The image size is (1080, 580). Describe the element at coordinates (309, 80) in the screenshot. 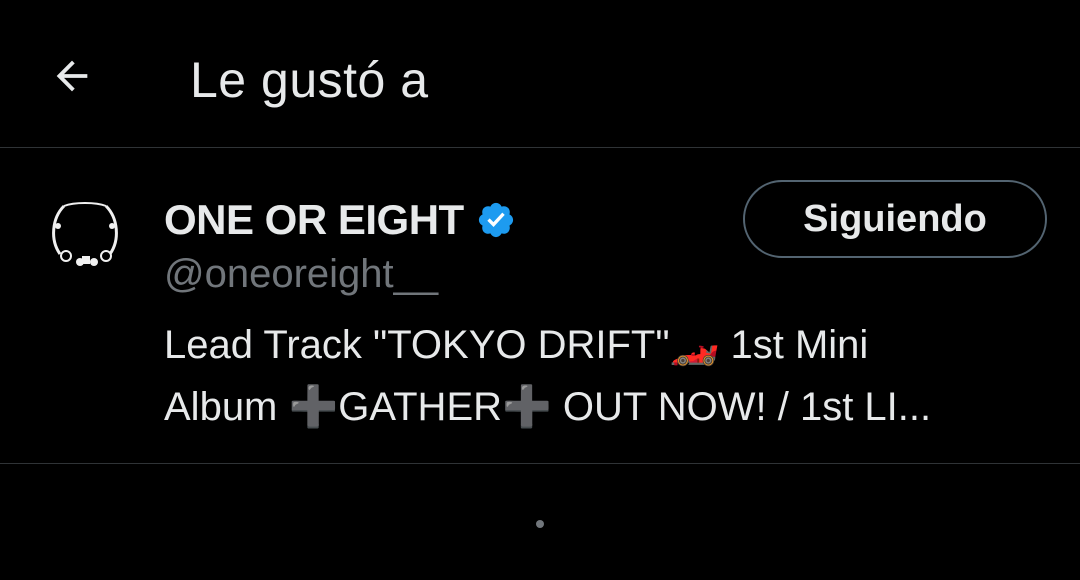

I see `page-title: Le gustó a` at that location.